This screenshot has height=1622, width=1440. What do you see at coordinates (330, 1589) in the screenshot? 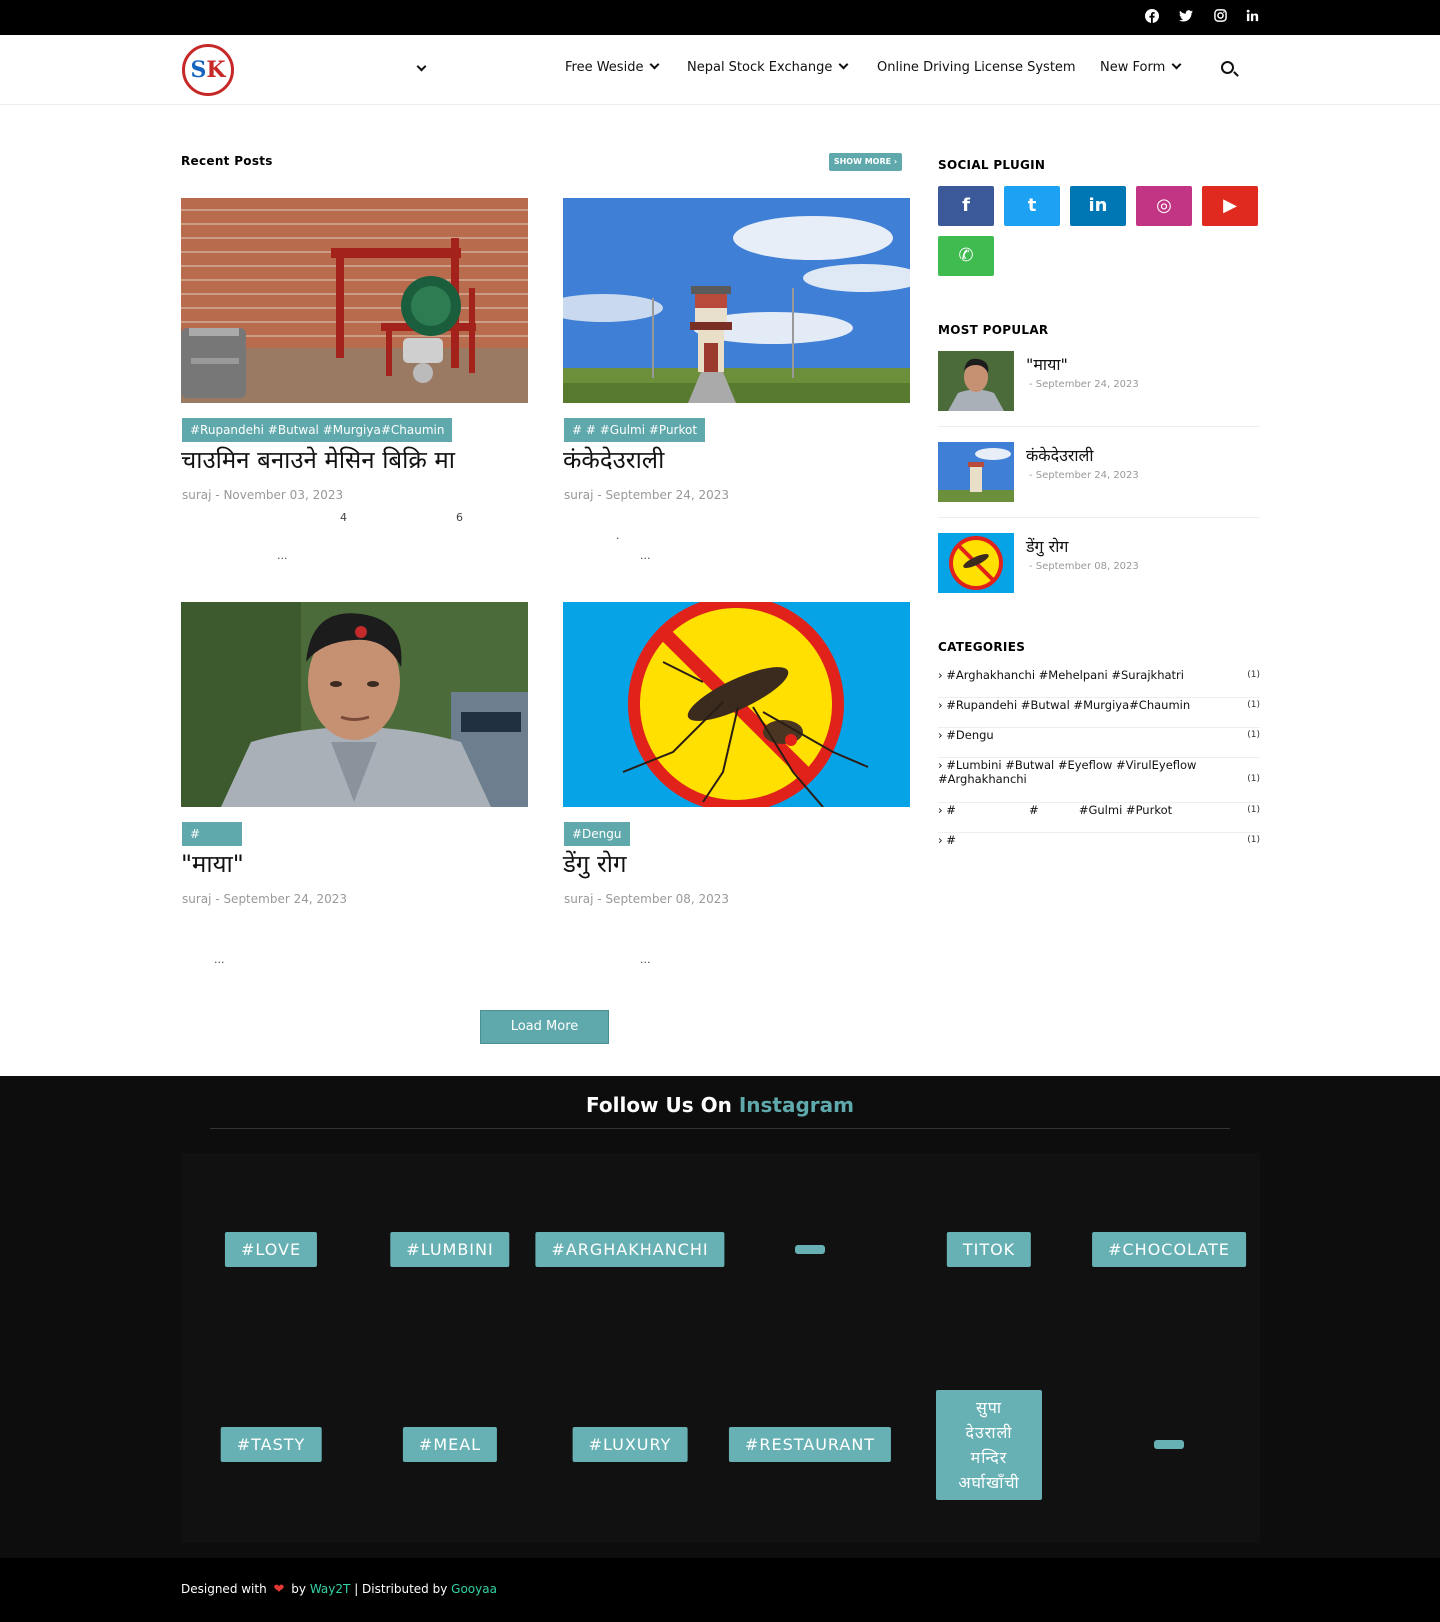
I see `way2t-link: Way2T` at bounding box center [330, 1589].